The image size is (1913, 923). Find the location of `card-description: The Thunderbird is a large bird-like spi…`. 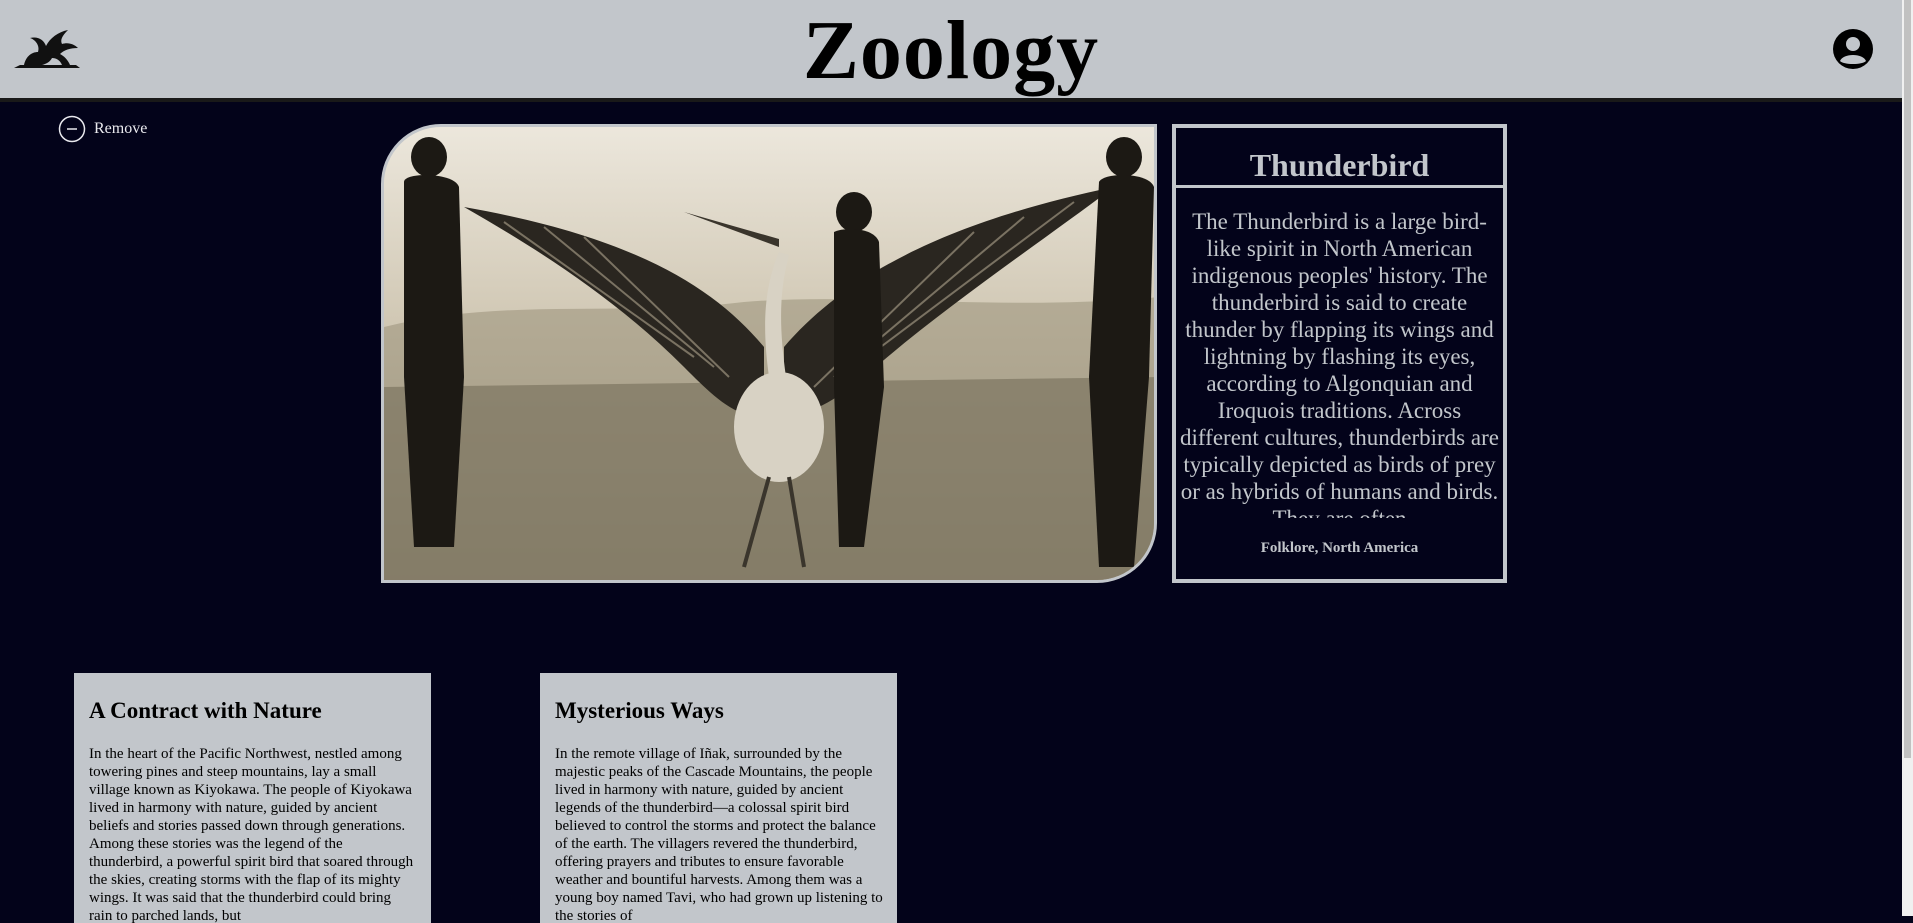

card-description: The Thunderbird is a large bird-like spi… is located at coordinates (1339, 363).